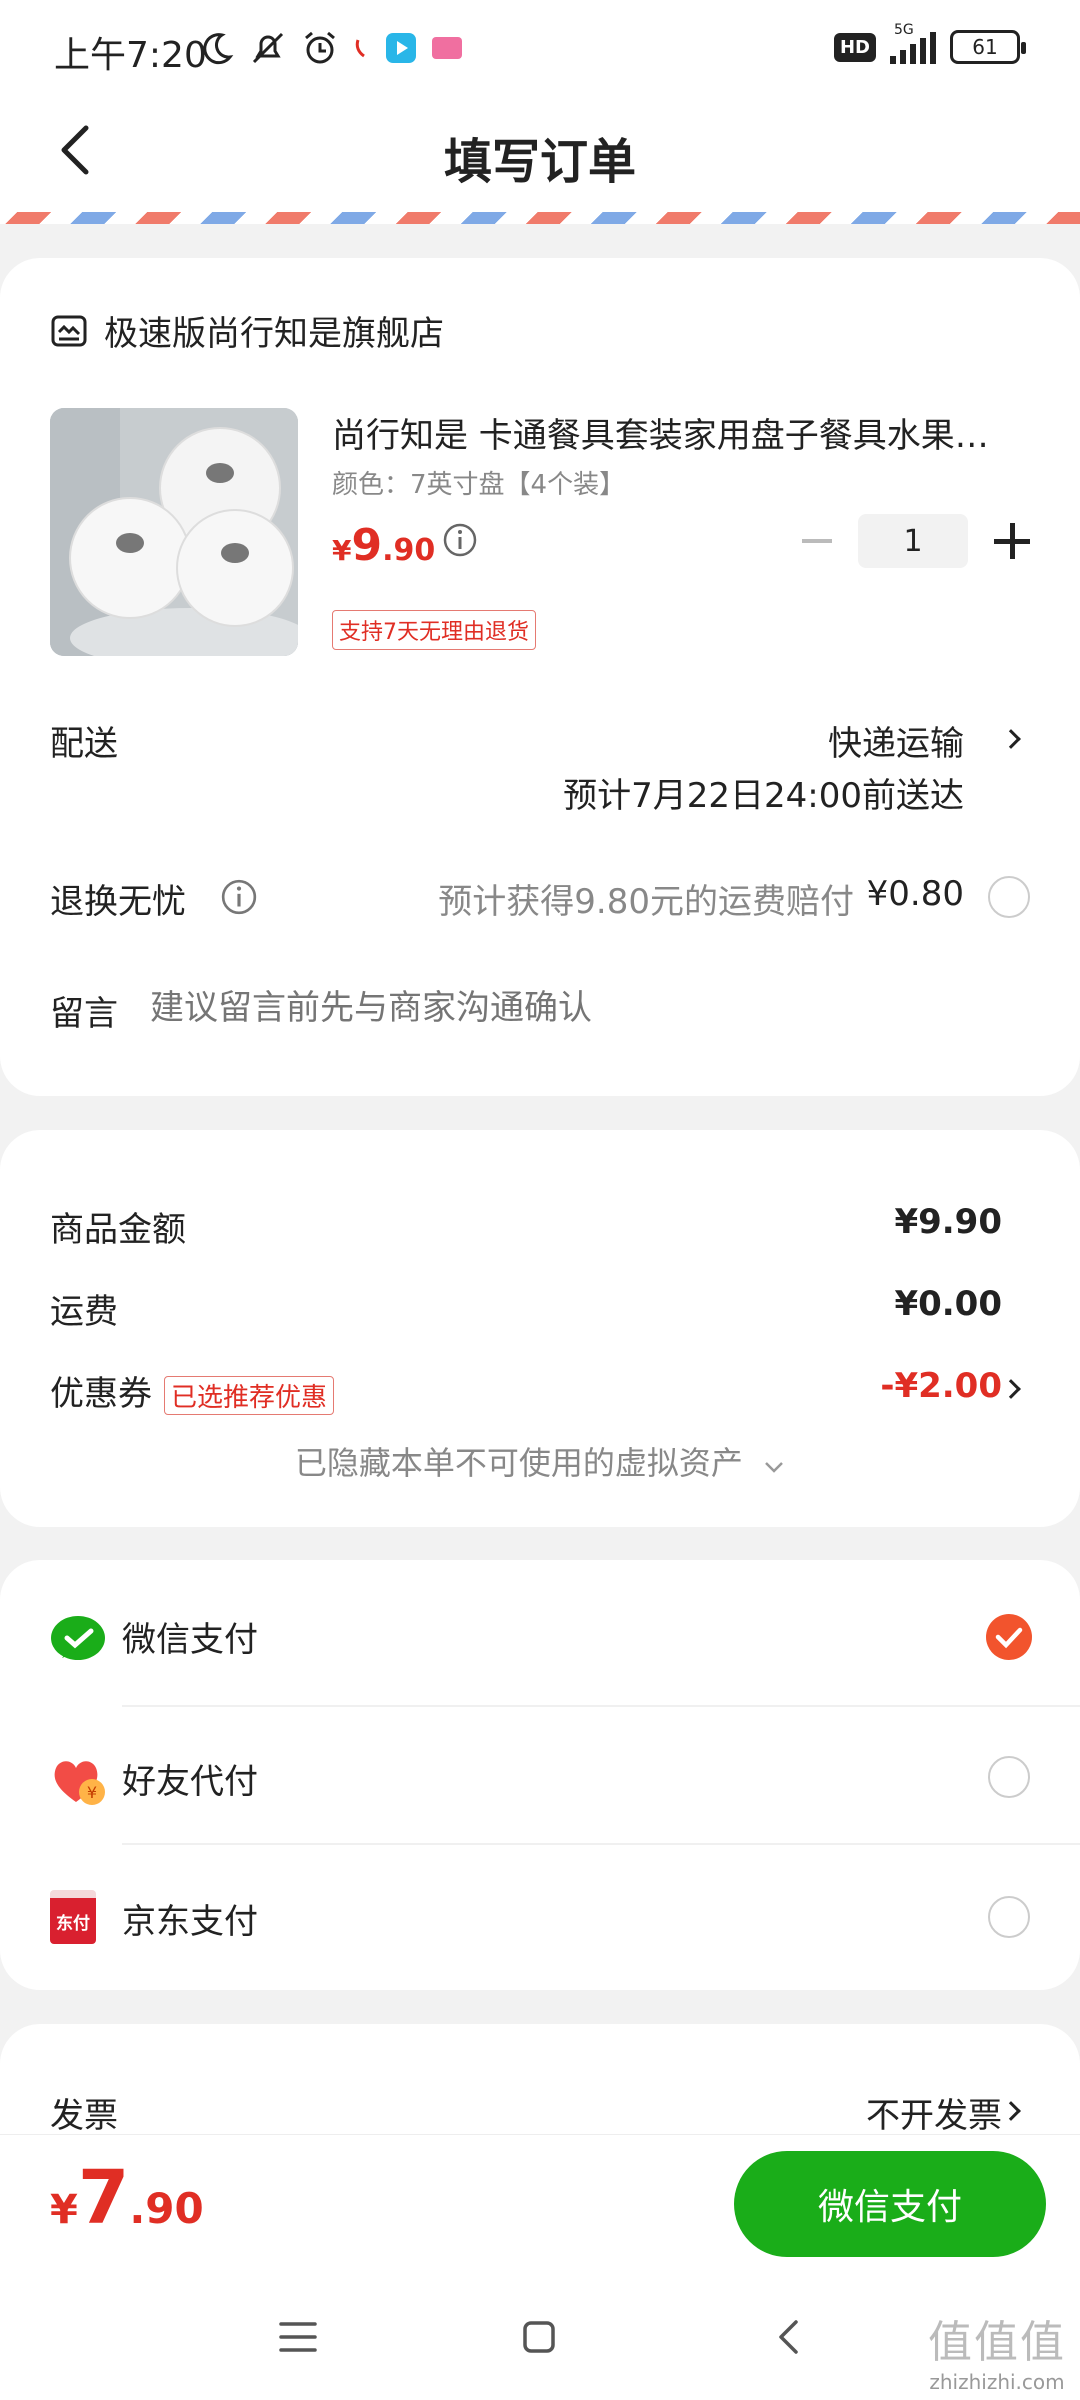 This screenshot has width=1080, height=2400. Describe the element at coordinates (298, 2337) in the screenshot. I see `menu-icon` at that location.